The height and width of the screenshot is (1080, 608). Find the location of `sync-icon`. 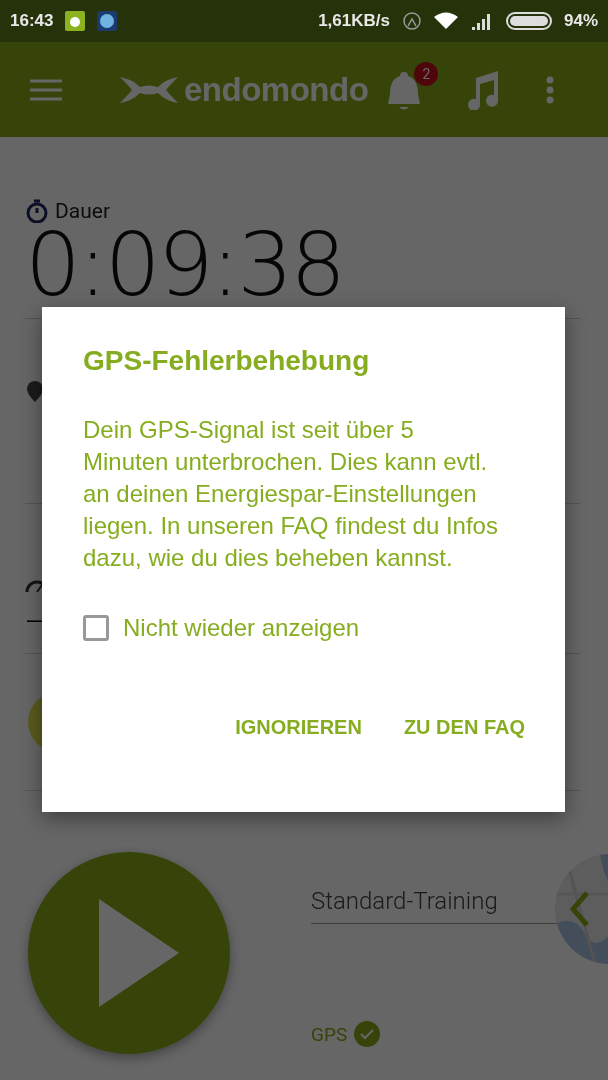

sync-icon is located at coordinates (411, 21).